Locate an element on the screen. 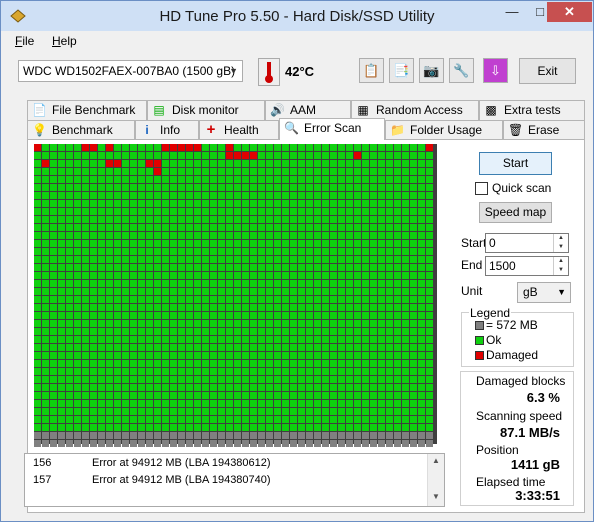  copy-screen-button: 📑 is located at coordinates (401, 70).